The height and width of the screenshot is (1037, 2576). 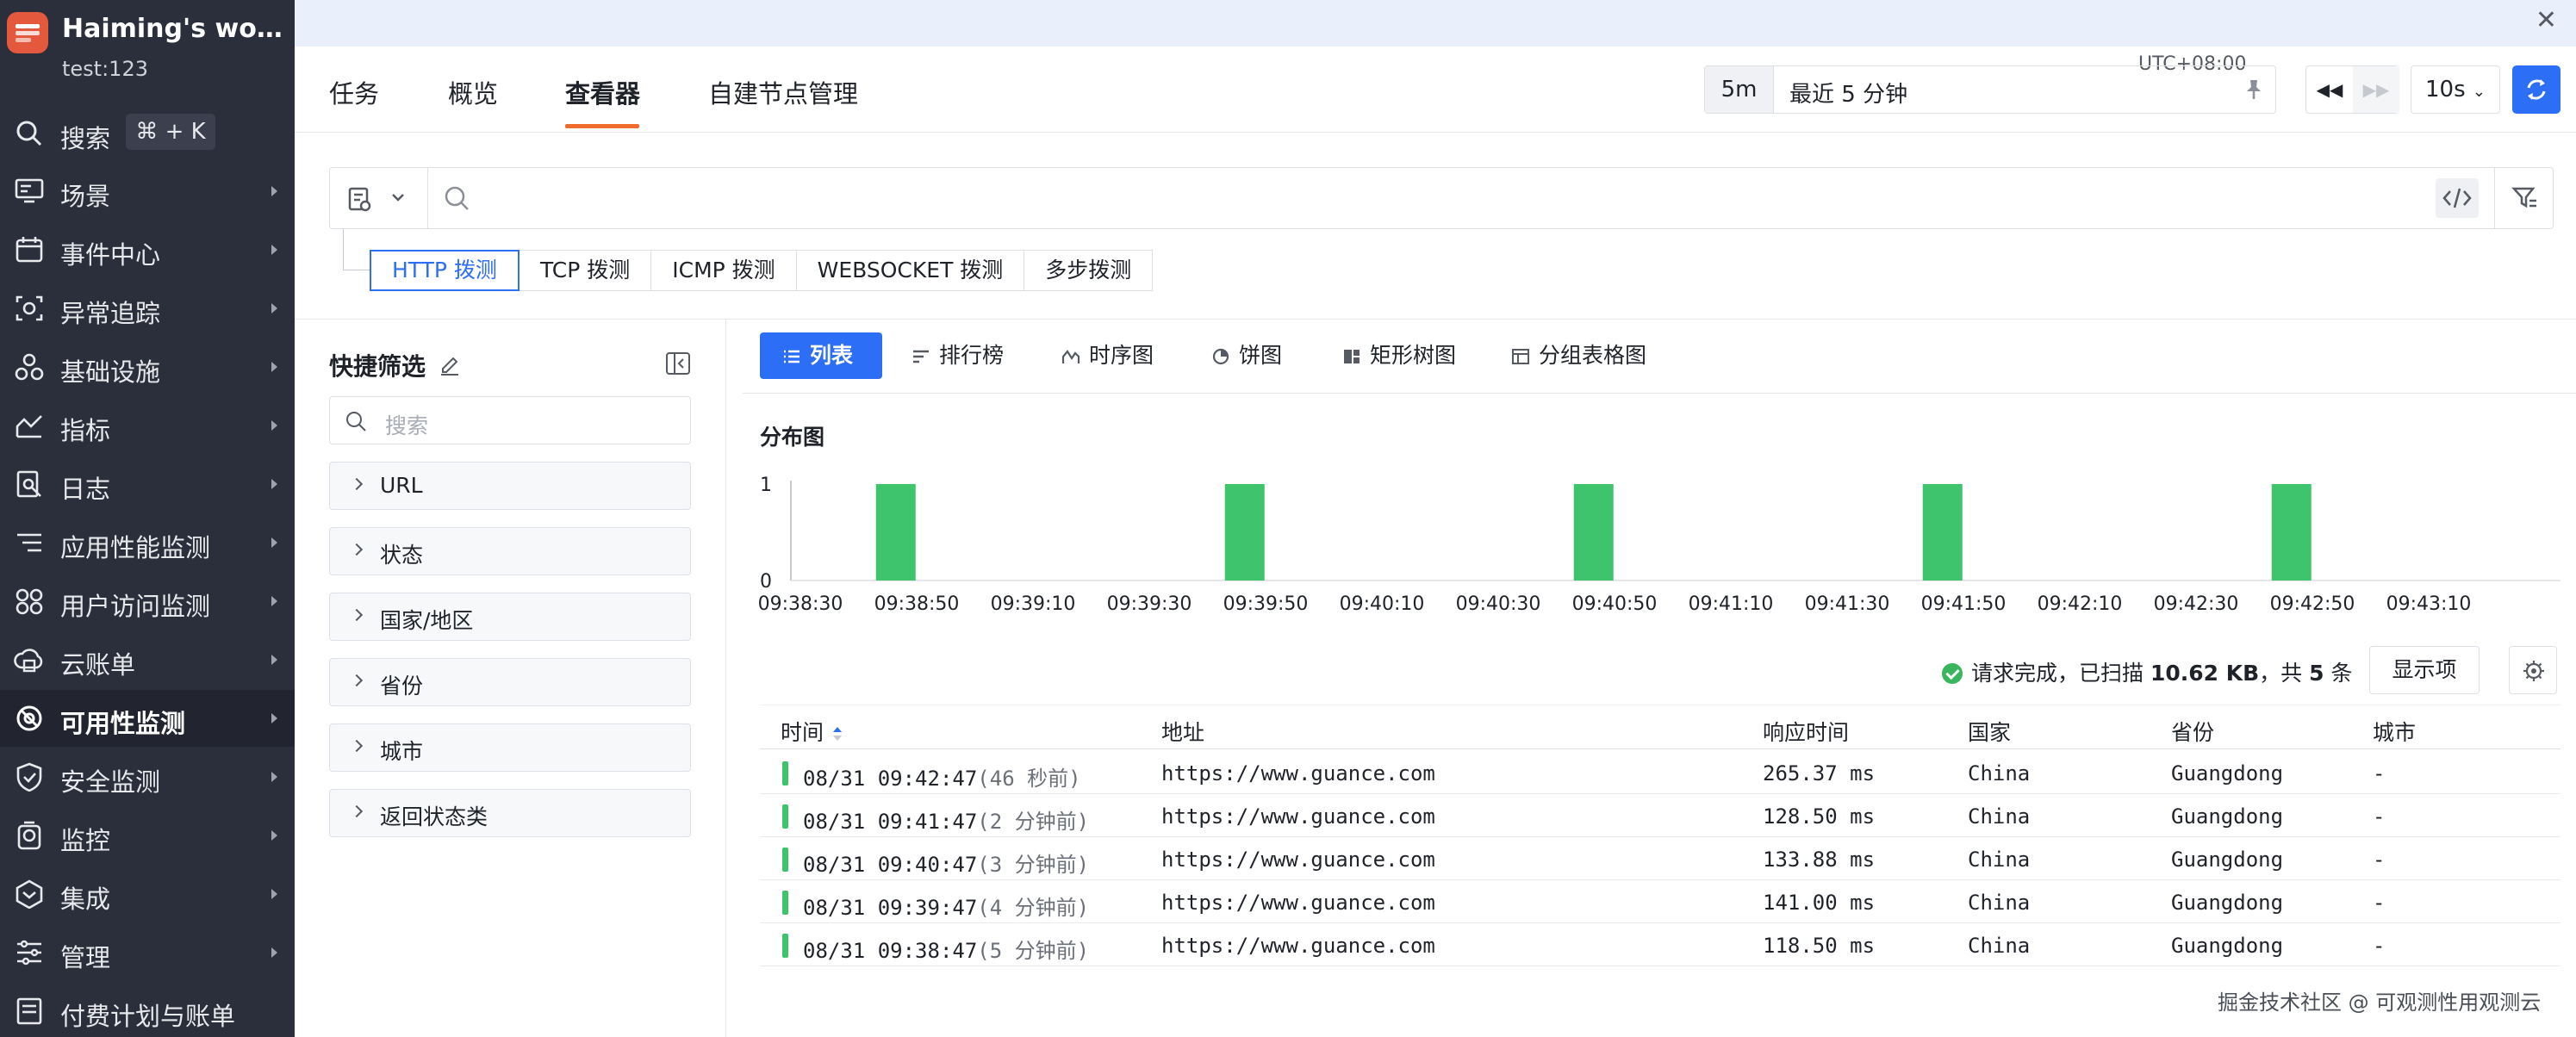 I want to click on x-tick-label: 09:41:30, so click(x=1848, y=604).